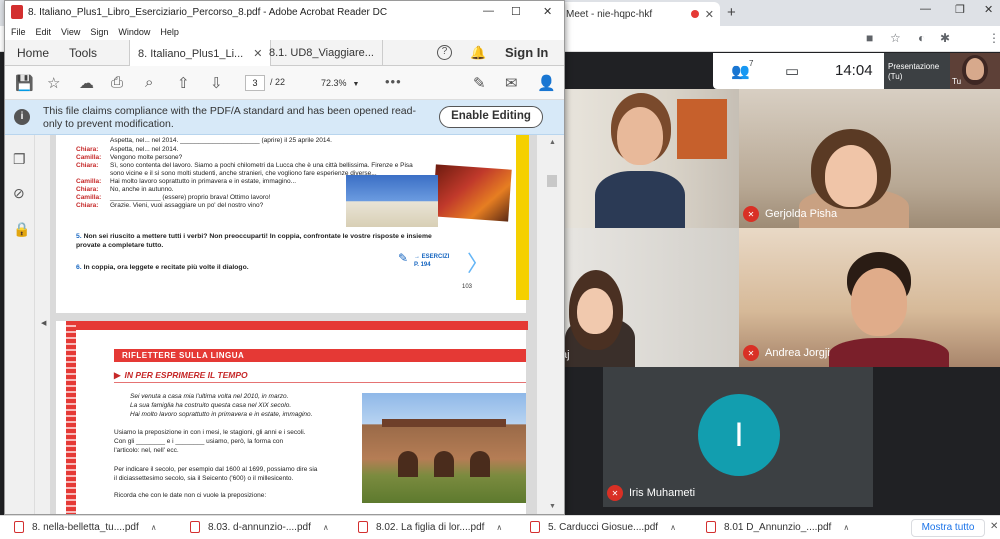 The height and width of the screenshot is (539, 1000). What do you see at coordinates (393, 81) in the screenshot?
I see `more-tools-icon: •••` at bounding box center [393, 81].